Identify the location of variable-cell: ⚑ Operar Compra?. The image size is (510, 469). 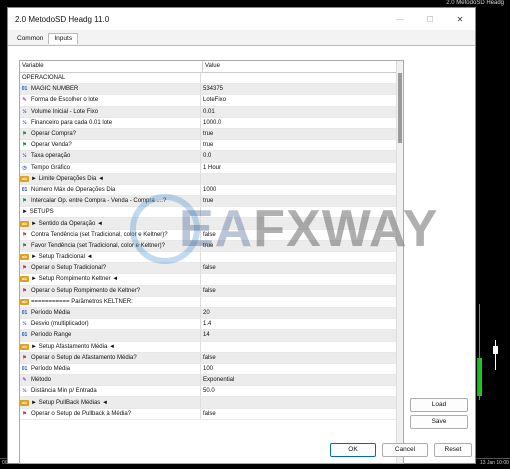
(110, 134).